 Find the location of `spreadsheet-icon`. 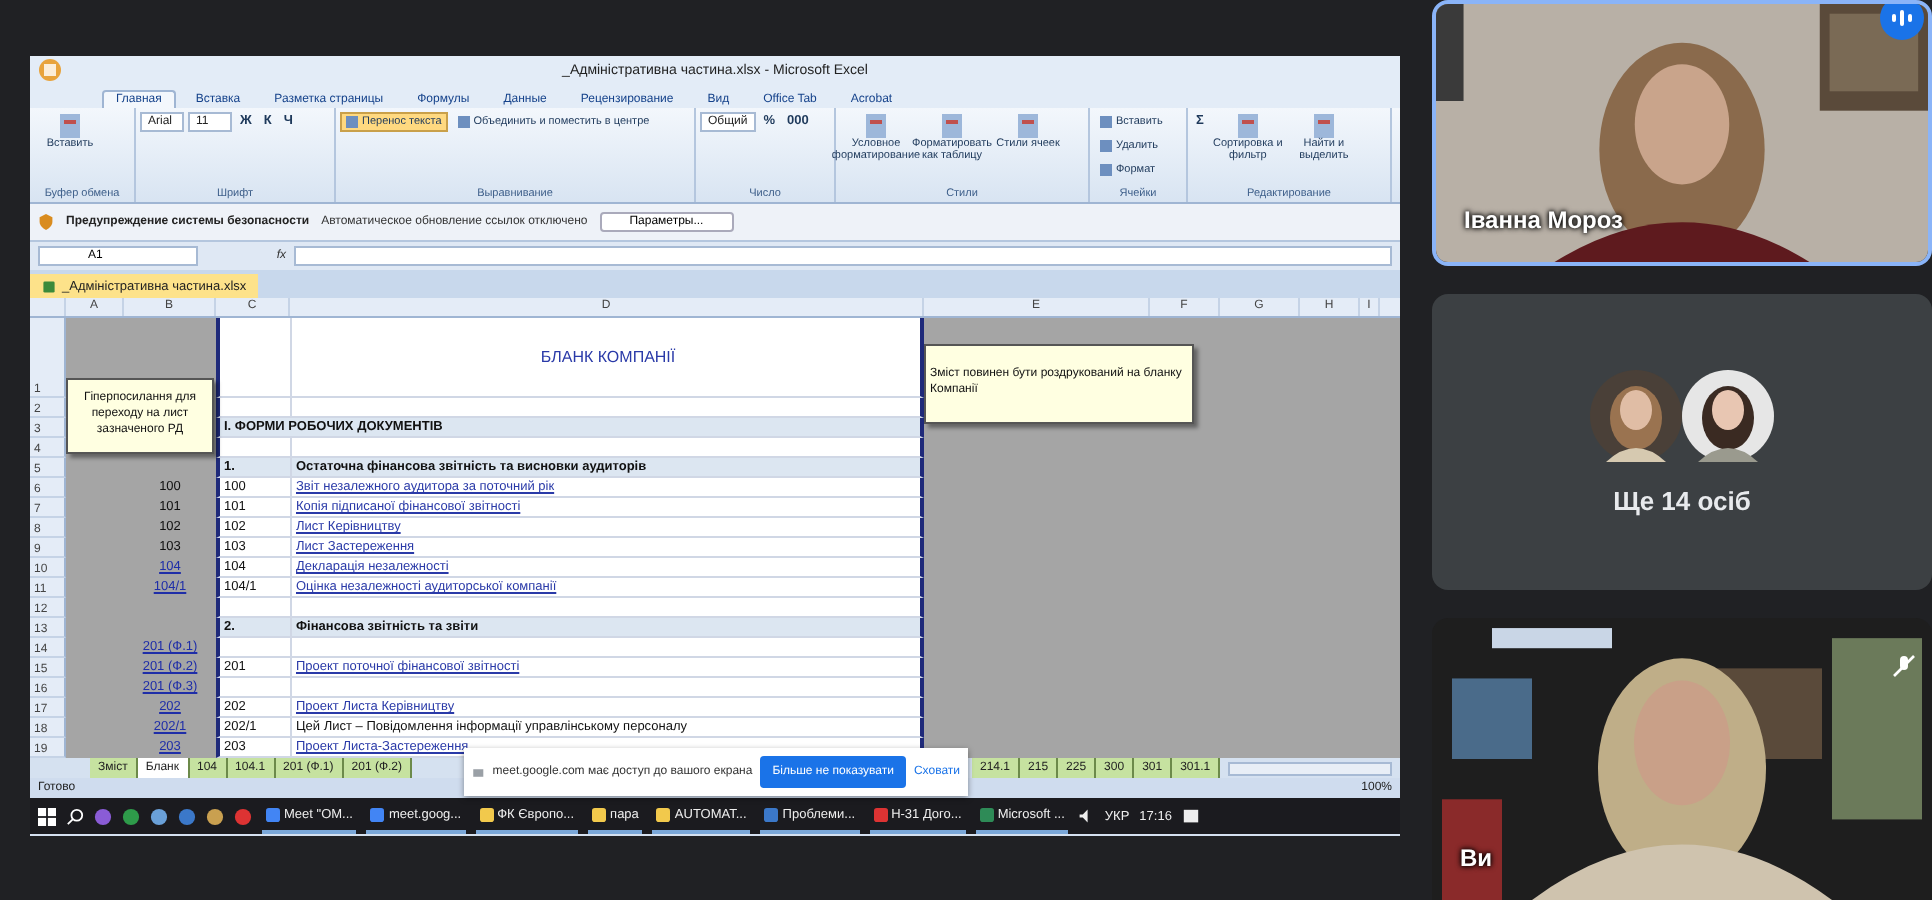

spreadsheet-icon is located at coordinates (49, 286).